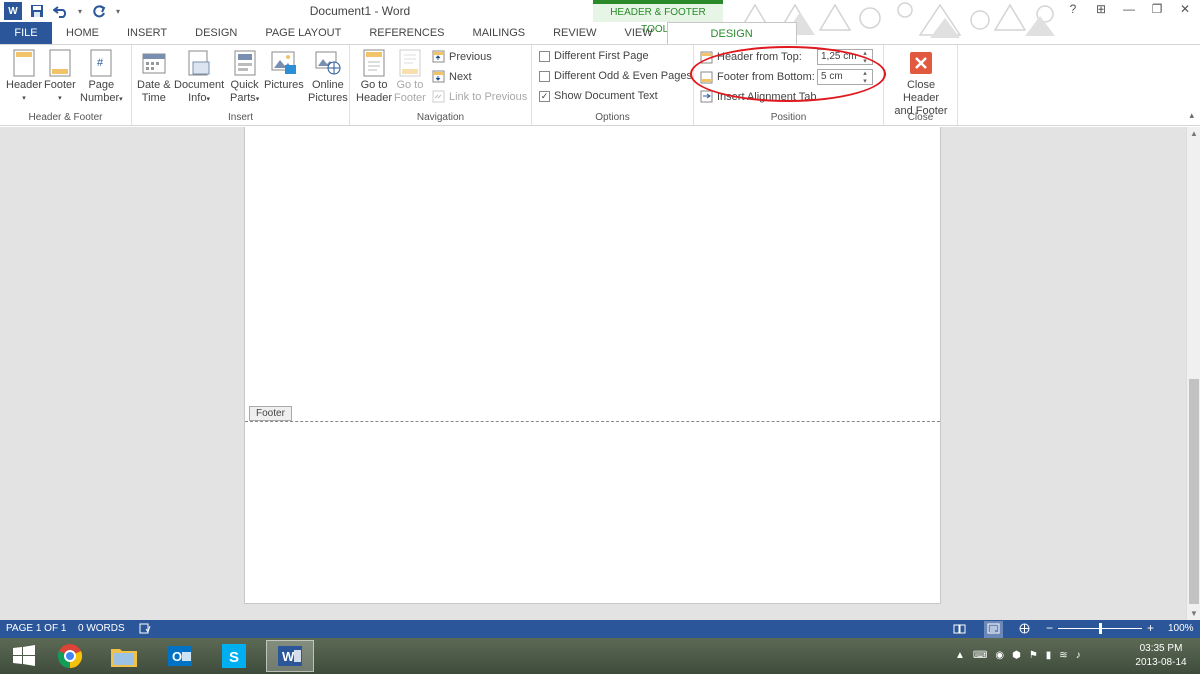 This screenshot has height=674, width=1200. Describe the element at coordinates (615, 76) in the screenshot. I see `different-odd-even-checkbox: Different Odd & Even Pages` at that location.